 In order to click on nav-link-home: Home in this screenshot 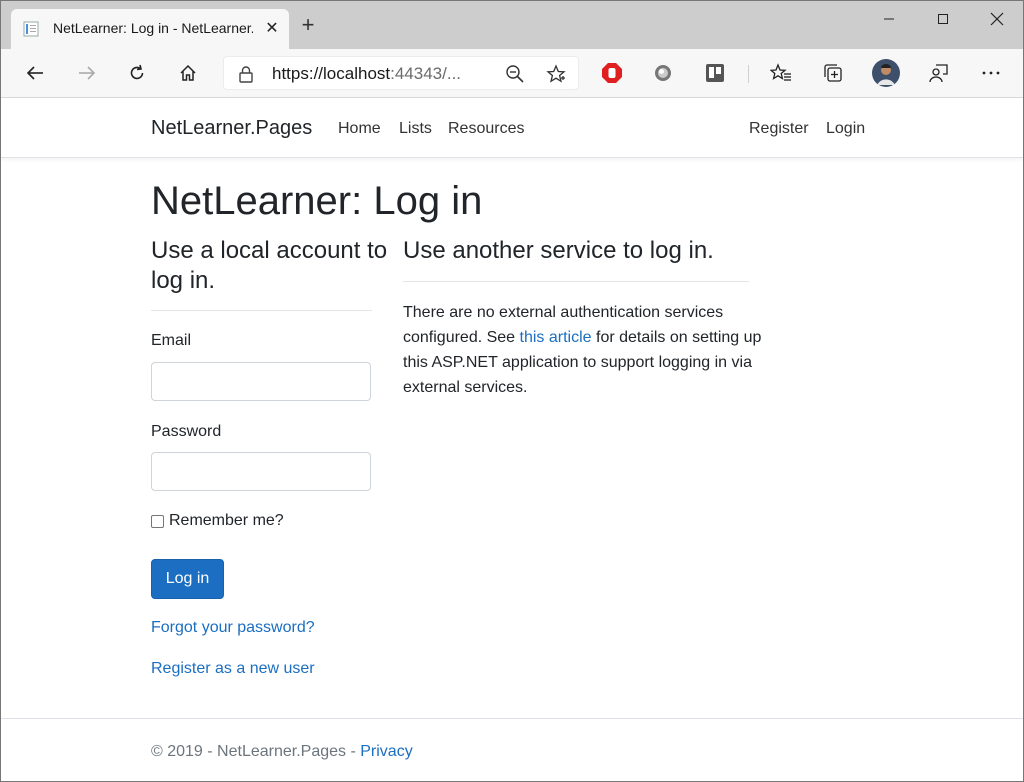, I will do `click(359, 129)`.